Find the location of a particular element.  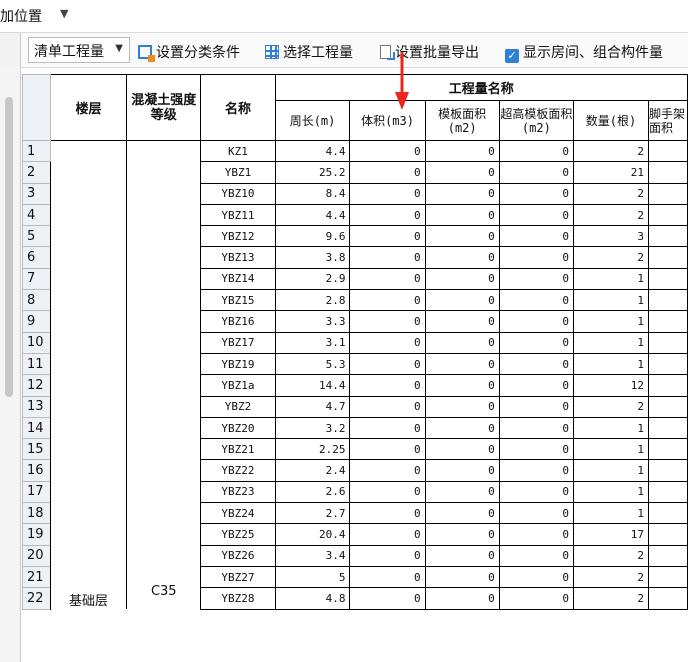

perimeter-cell: 4.4 is located at coordinates (312, 215).